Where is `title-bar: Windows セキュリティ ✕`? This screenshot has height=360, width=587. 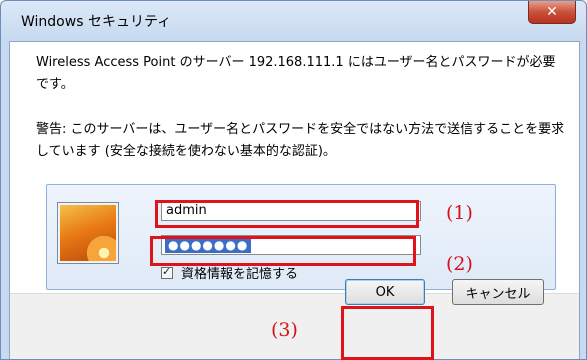 title-bar: Windows セキュリティ ✕ is located at coordinates (293, 21).